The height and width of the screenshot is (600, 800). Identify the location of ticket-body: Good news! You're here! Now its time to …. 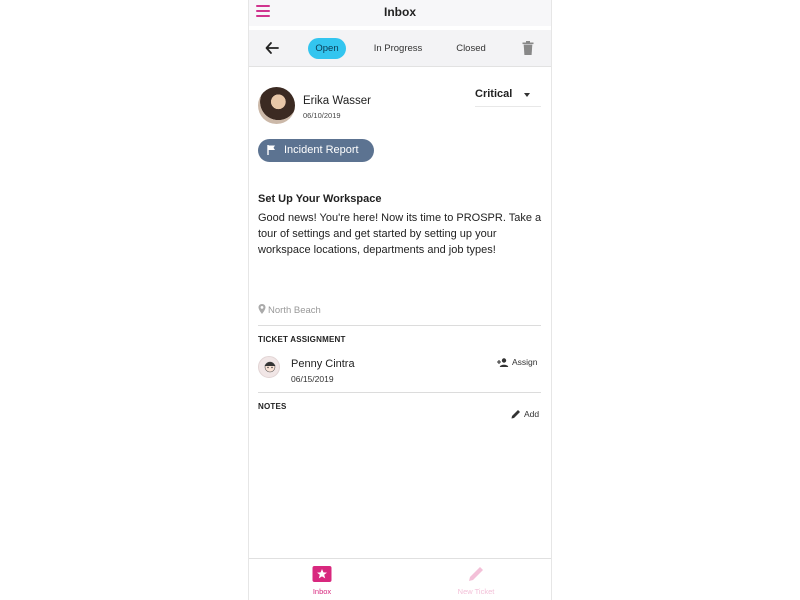
(400, 234).